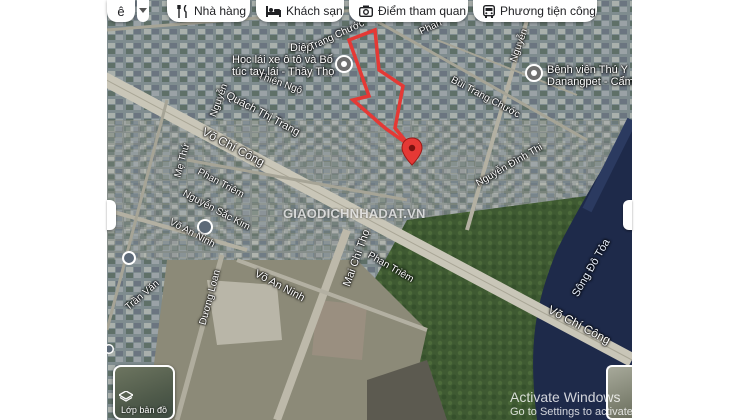 This screenshot has width=740, height=420. I want to click on poi-marker-vet, so click(534, 73).